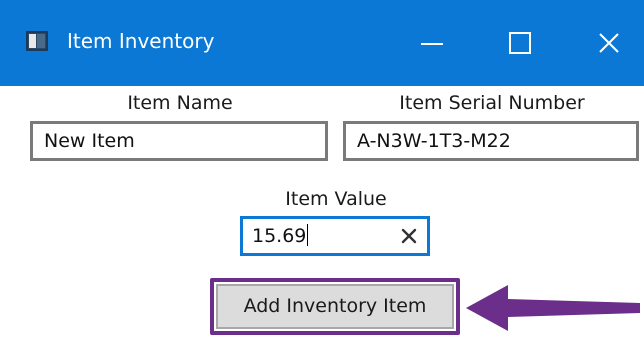 The image size is (644, 346). I want to click on minimize-icon, so click(432, 44).